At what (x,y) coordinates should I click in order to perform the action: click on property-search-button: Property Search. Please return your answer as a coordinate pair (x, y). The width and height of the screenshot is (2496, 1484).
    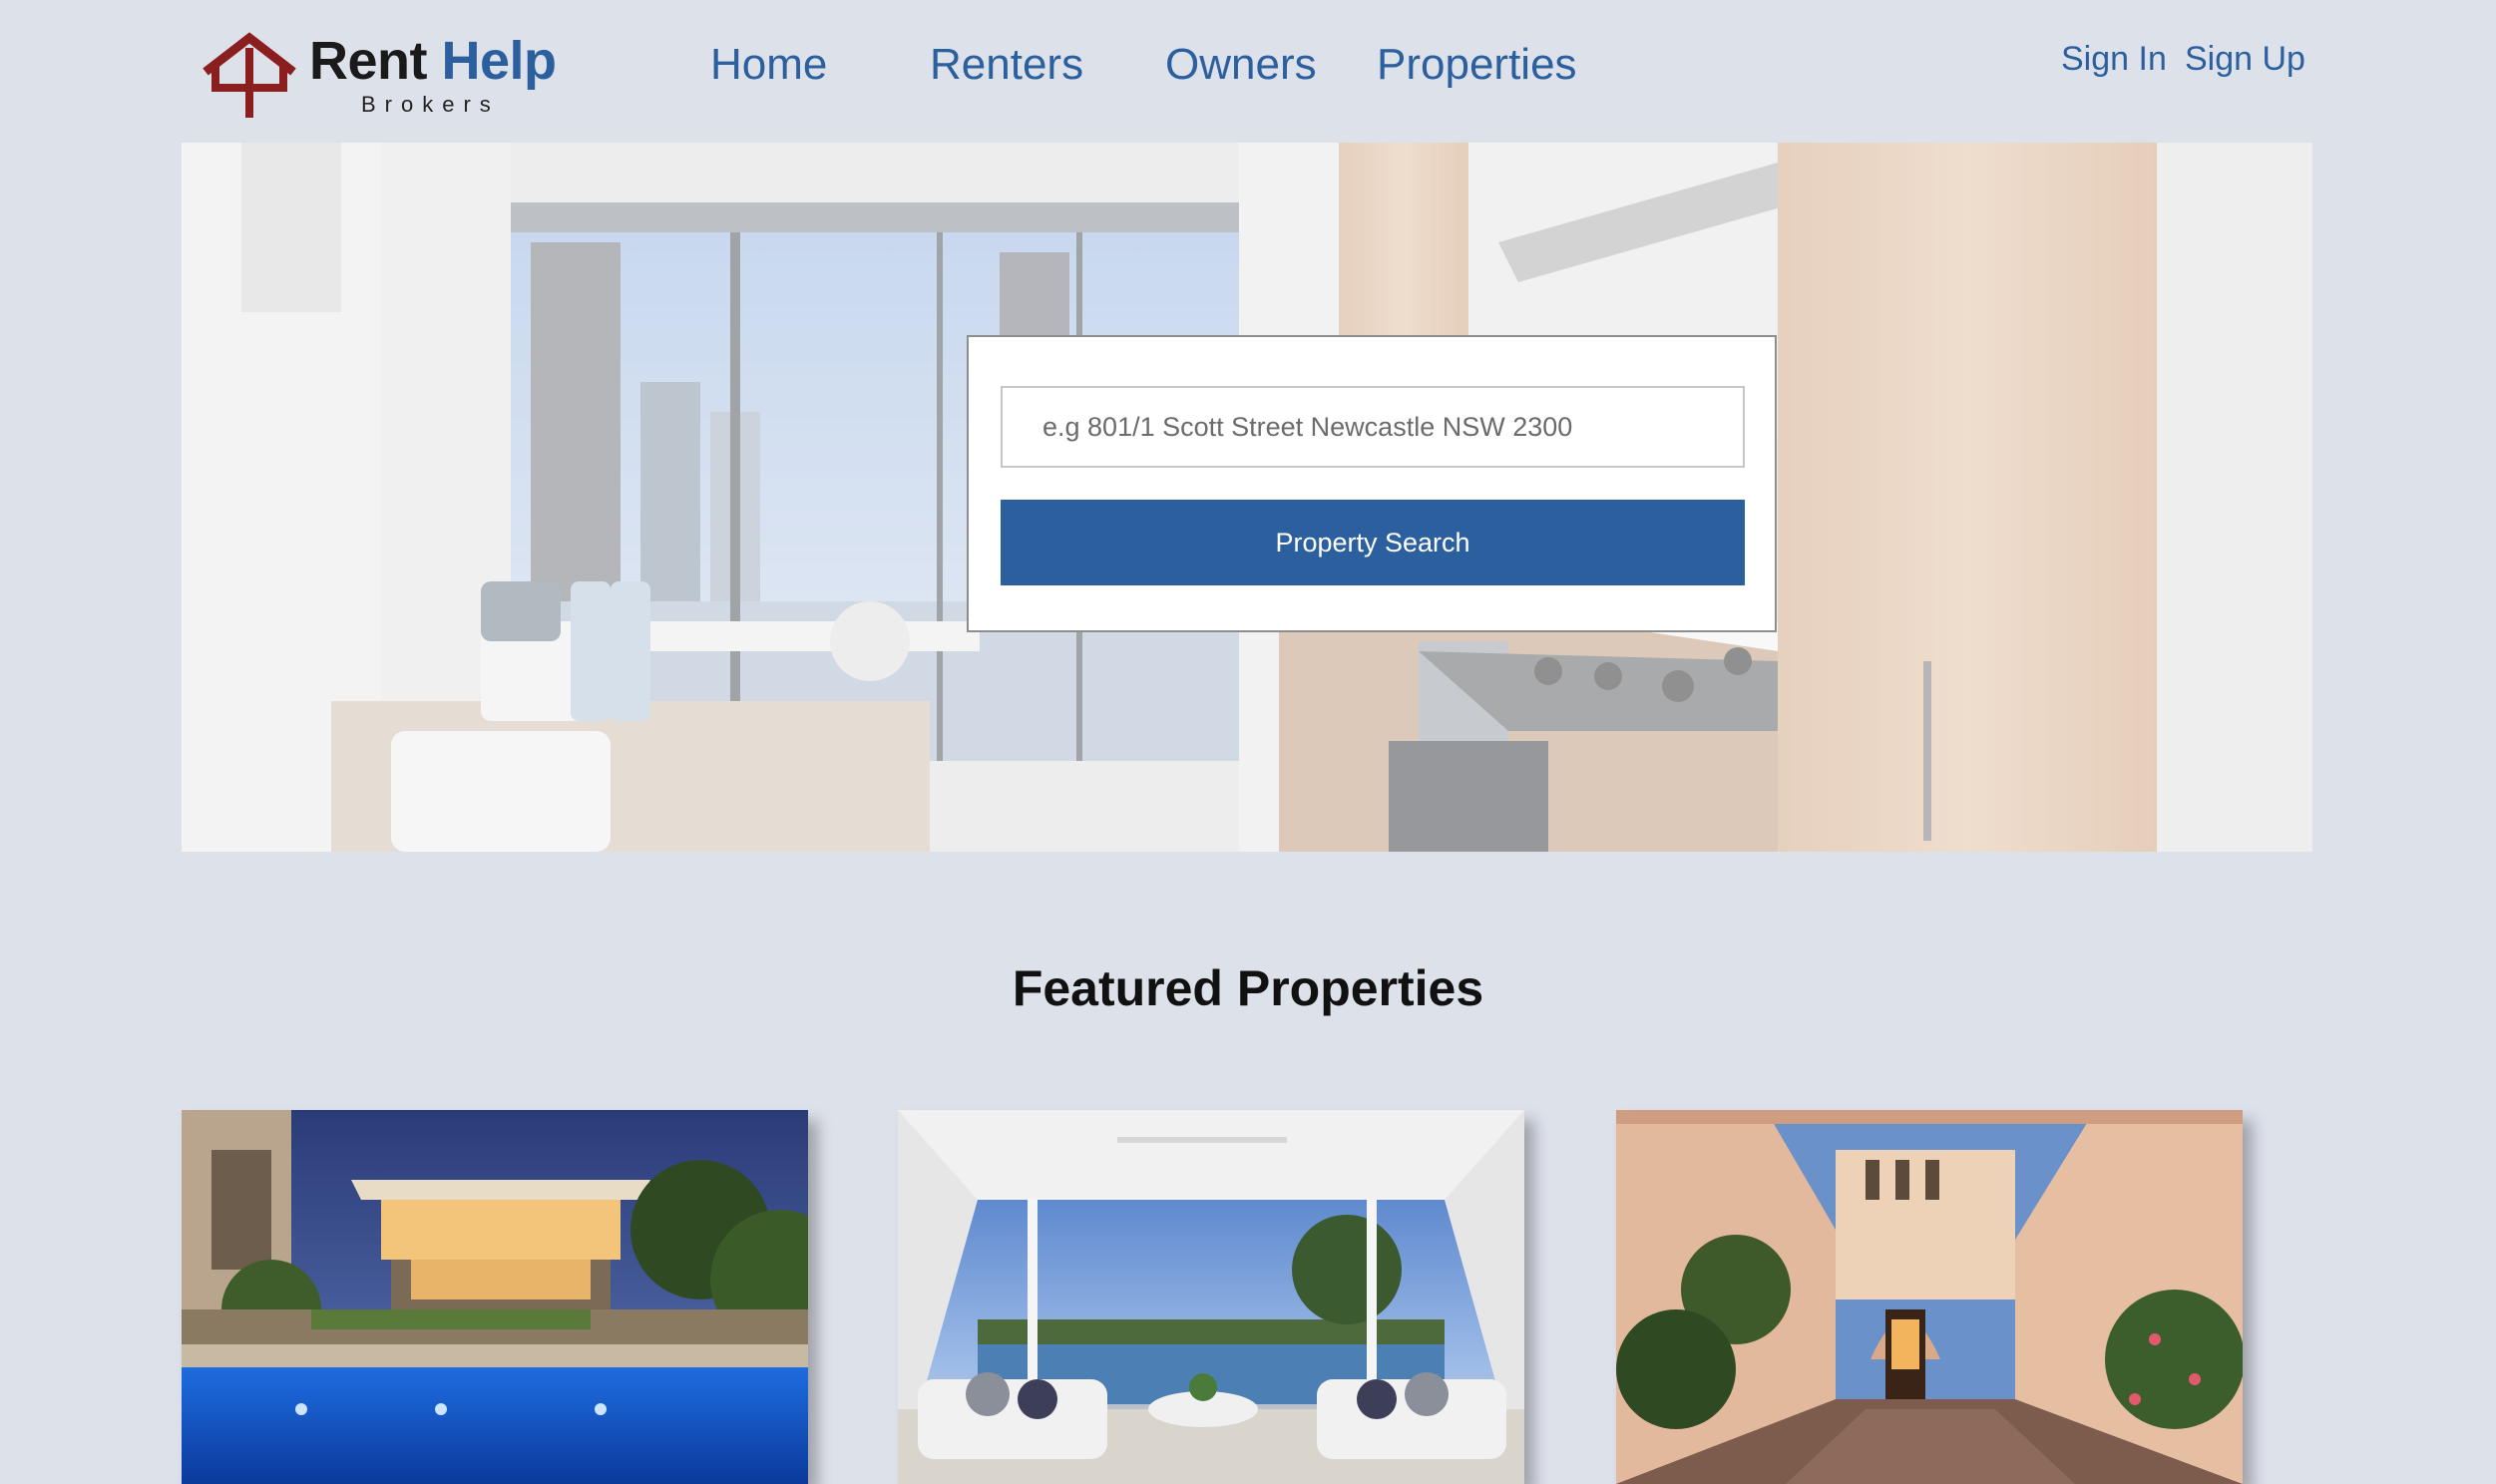
    Looking at the image, I should click on (1373, 542).